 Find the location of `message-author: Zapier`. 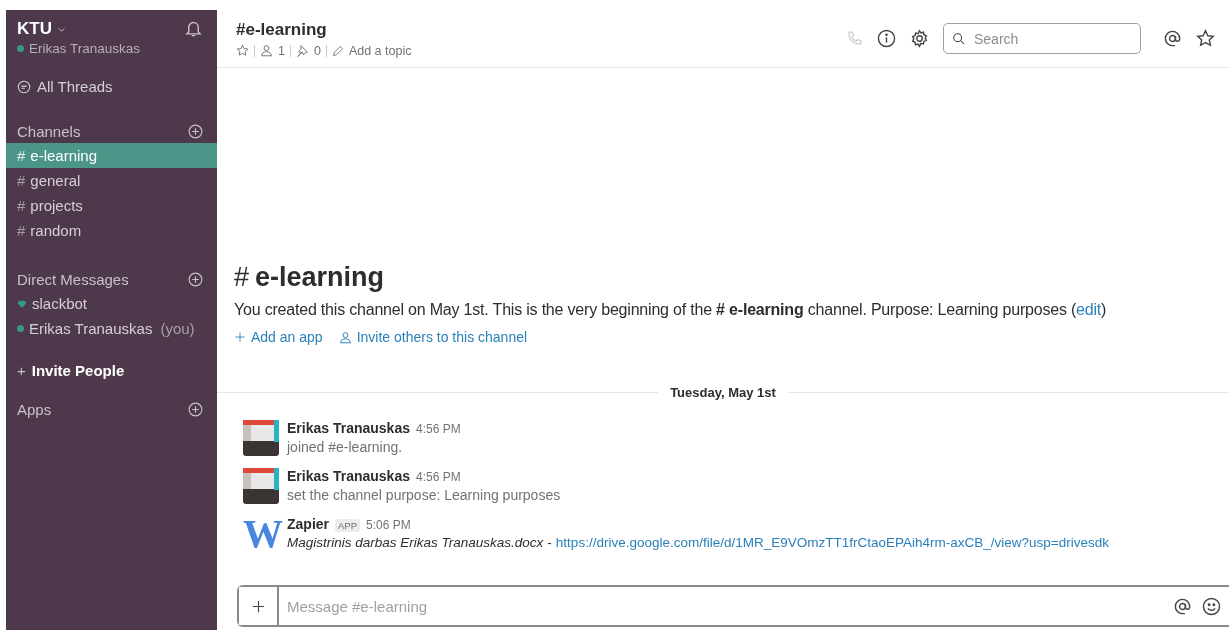

message-author: Zapier is located at coordinates (308, 524).